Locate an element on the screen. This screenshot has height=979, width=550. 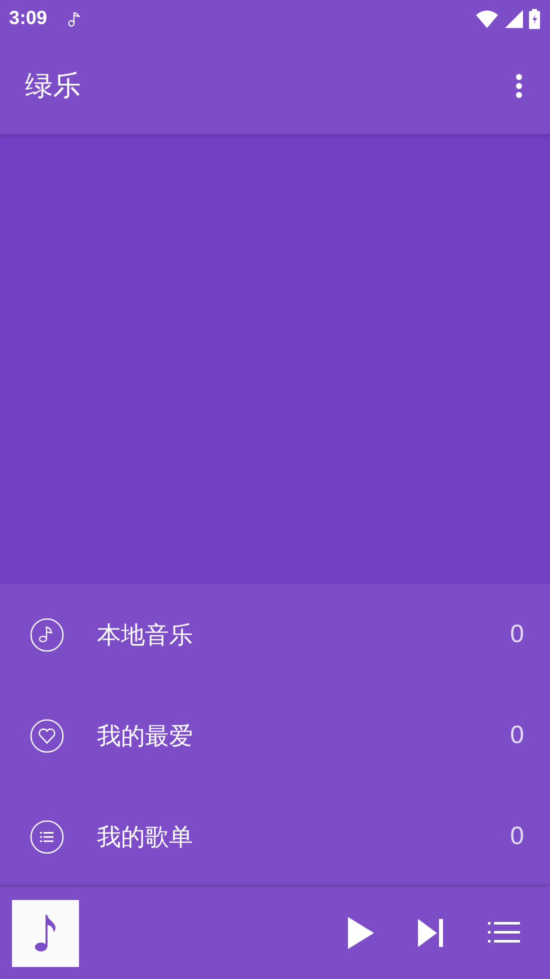
status-time: 3:09 is located at coordinates (28, 19).